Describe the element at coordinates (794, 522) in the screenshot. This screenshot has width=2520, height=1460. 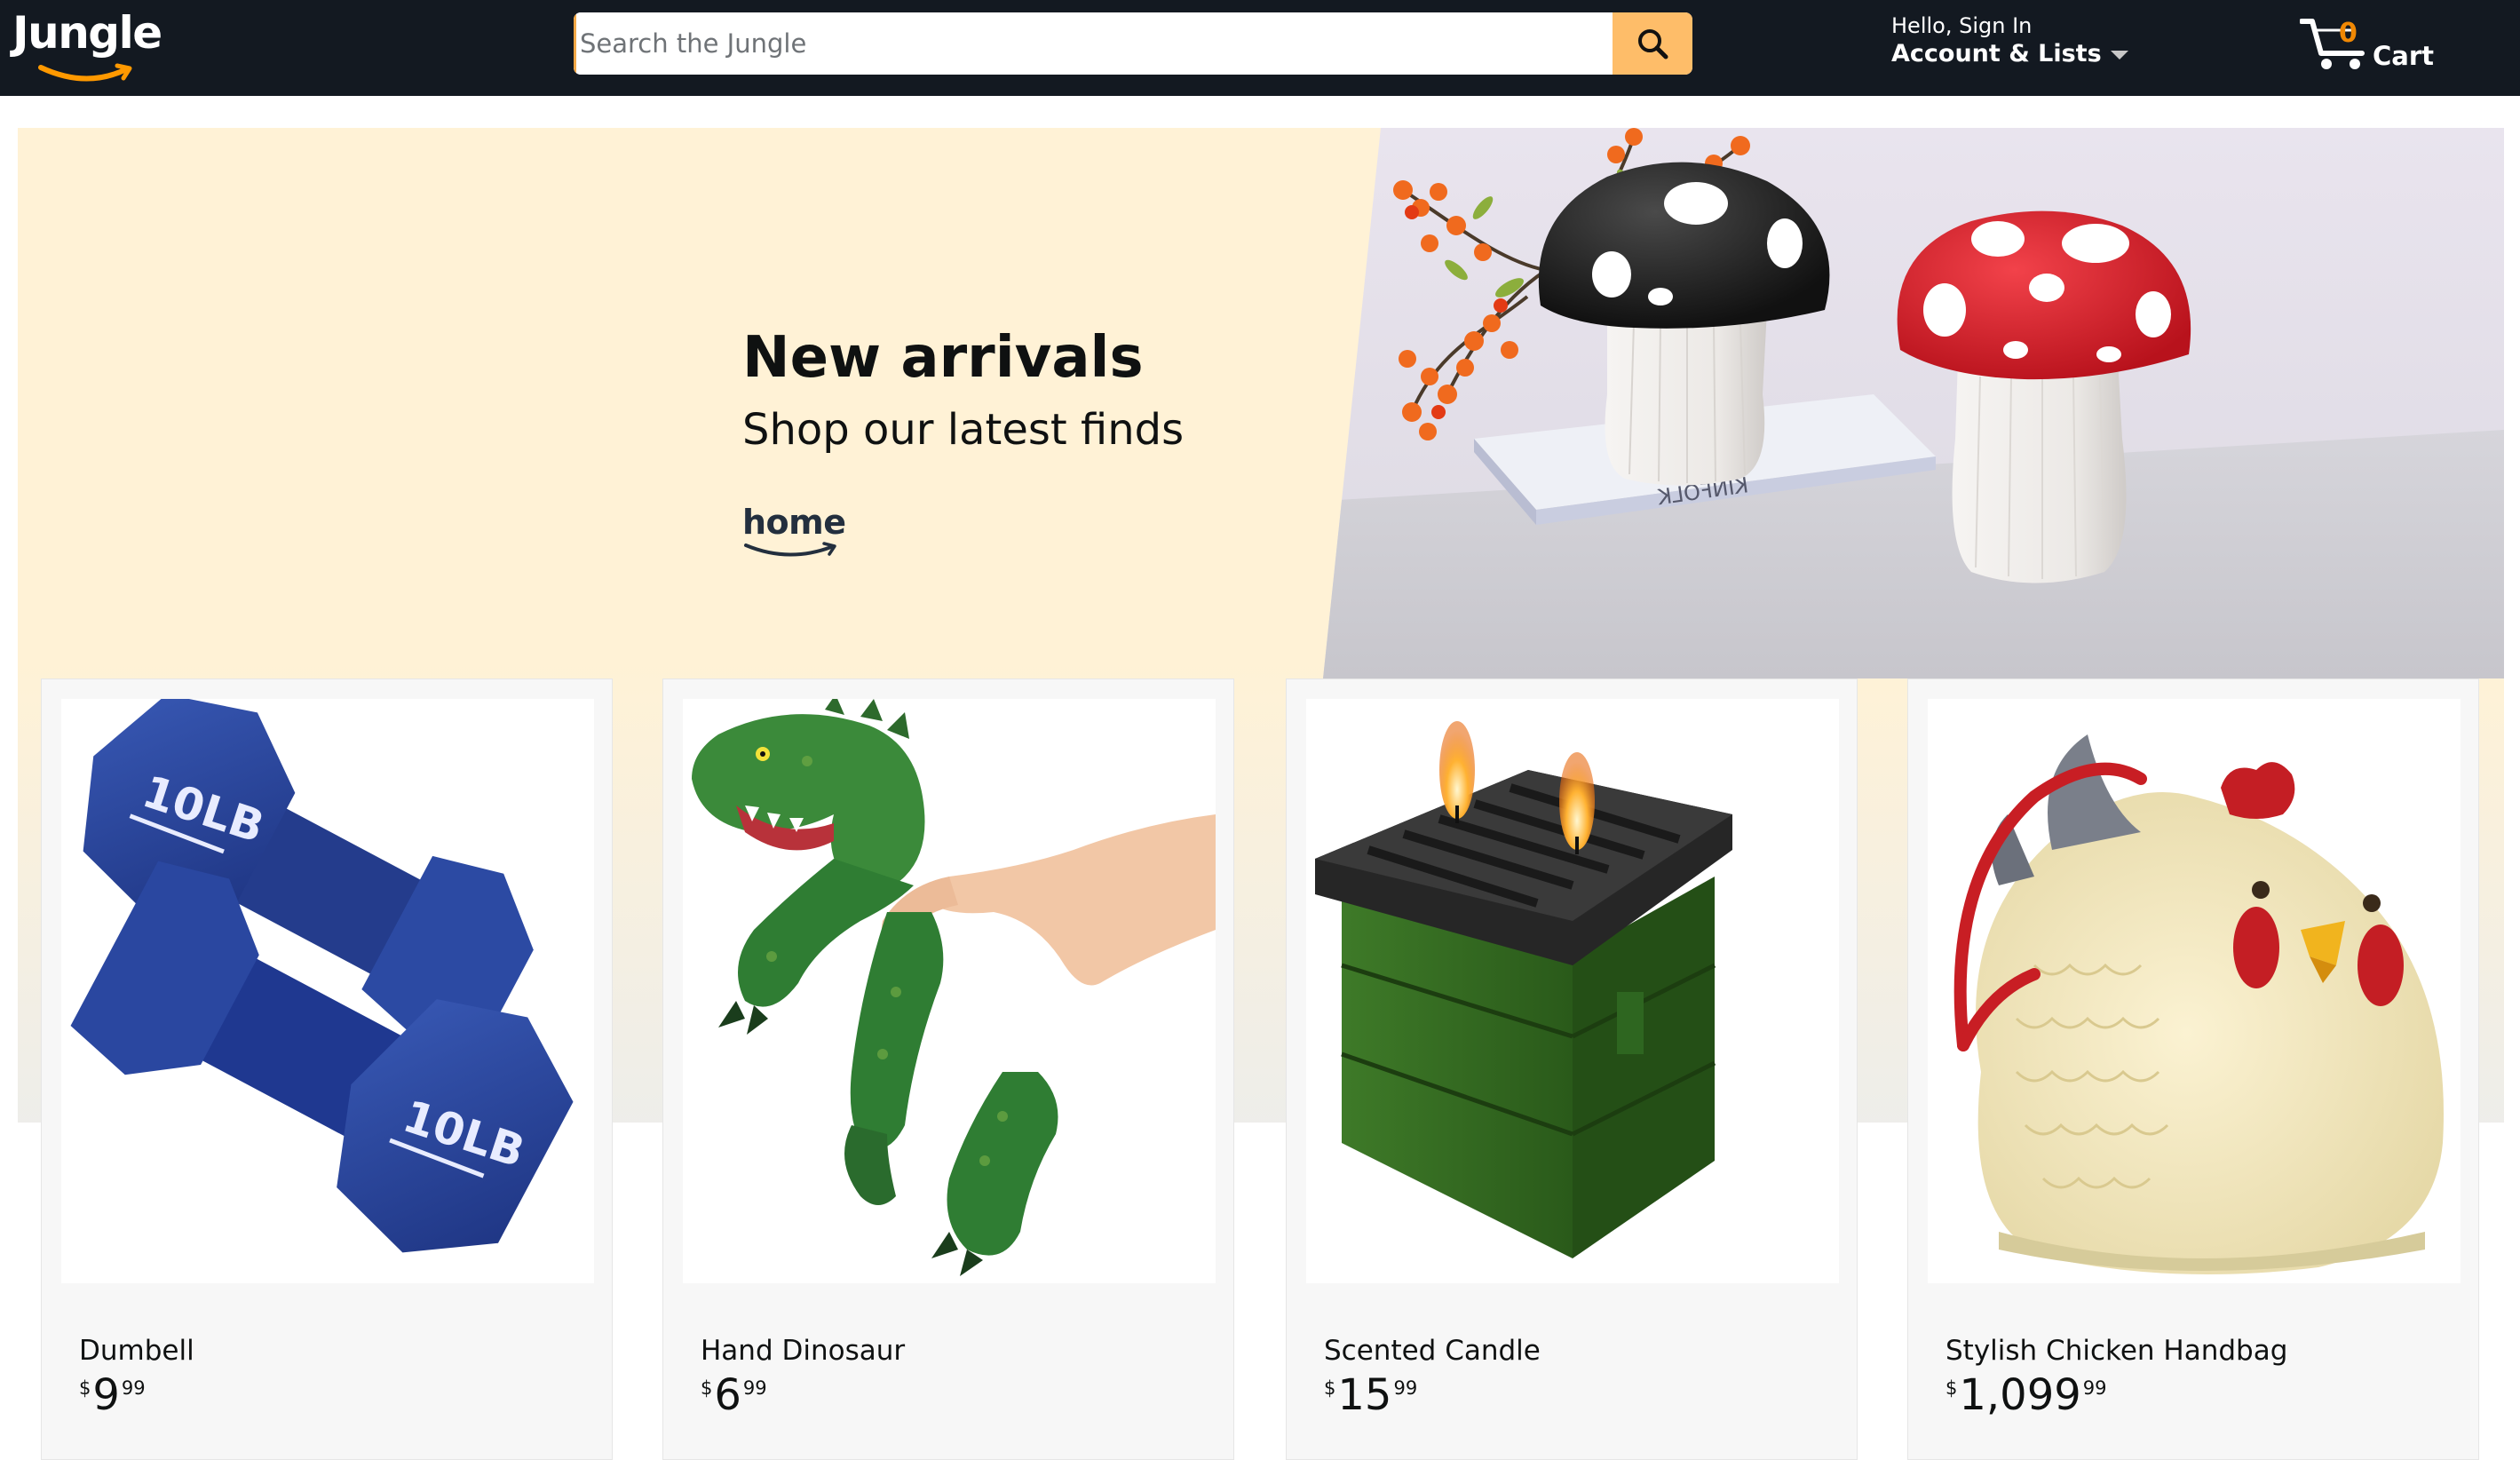
I see `home-brand-text: home` at that location.